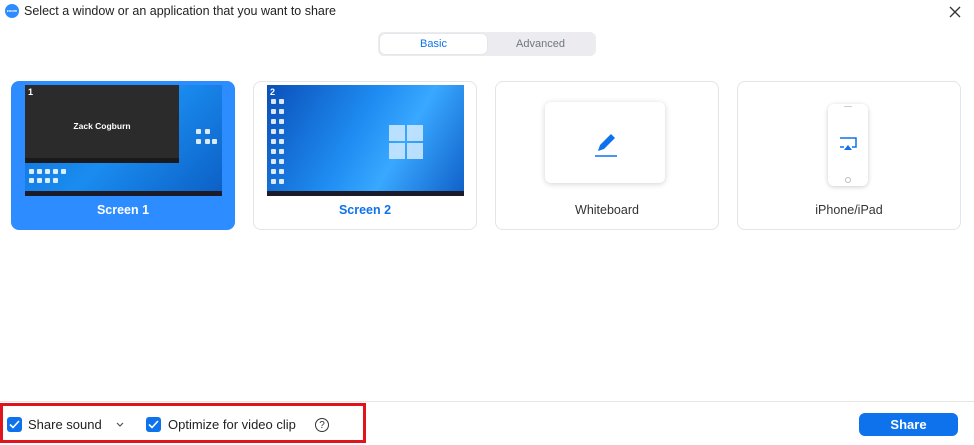 Image resolution: width=974 pixels, height=445 pixels. Describe the element at coordinates (848, 106) in the screenshot. I see `phone-speaker` at that location.